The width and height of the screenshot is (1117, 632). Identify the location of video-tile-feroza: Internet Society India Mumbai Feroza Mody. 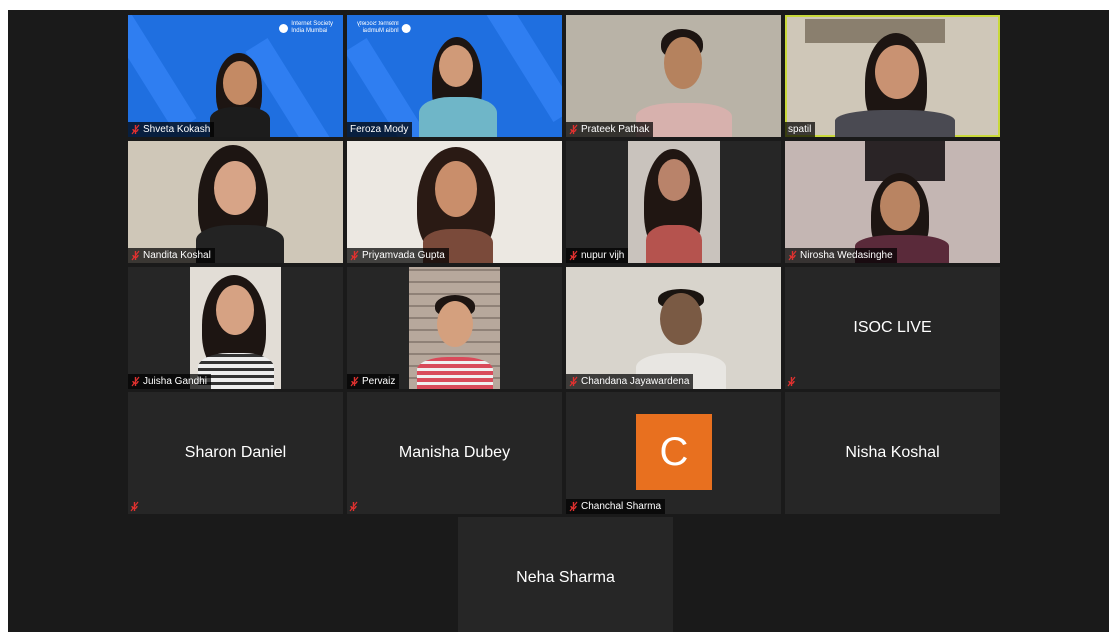
(454, 76).